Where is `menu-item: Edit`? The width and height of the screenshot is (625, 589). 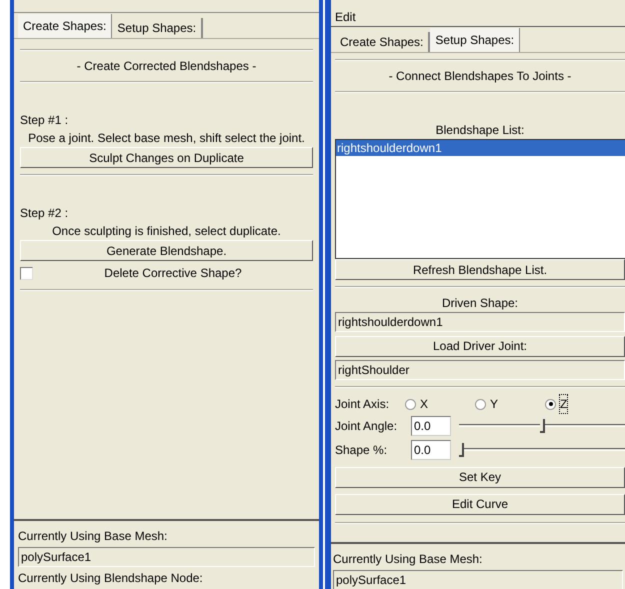
menu-item: Edit is located at coordinates (345, 17).